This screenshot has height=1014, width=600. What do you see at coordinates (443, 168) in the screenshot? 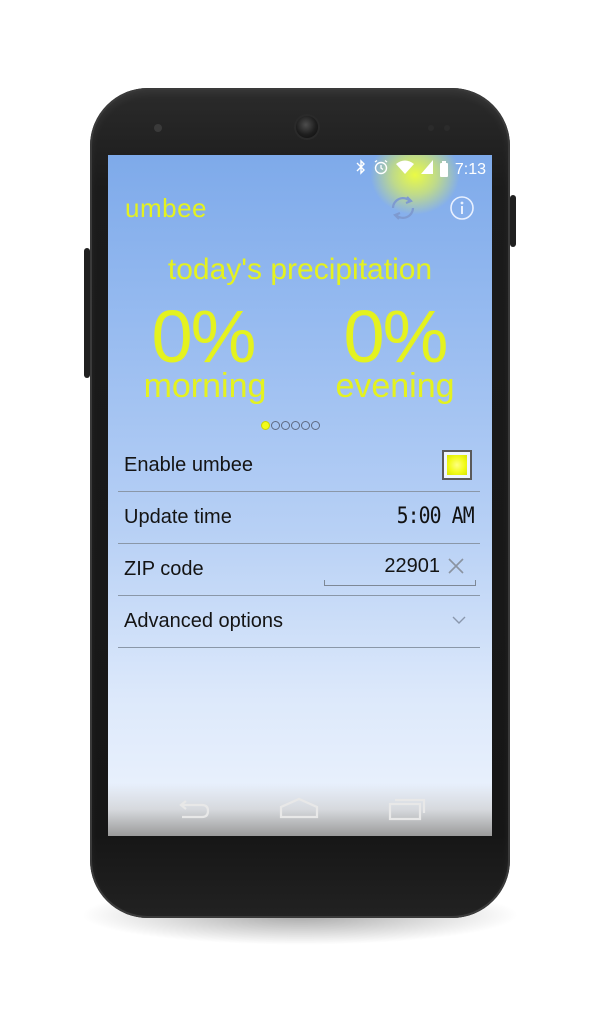
I see `battery-icon` at bounding box center [443, 168].